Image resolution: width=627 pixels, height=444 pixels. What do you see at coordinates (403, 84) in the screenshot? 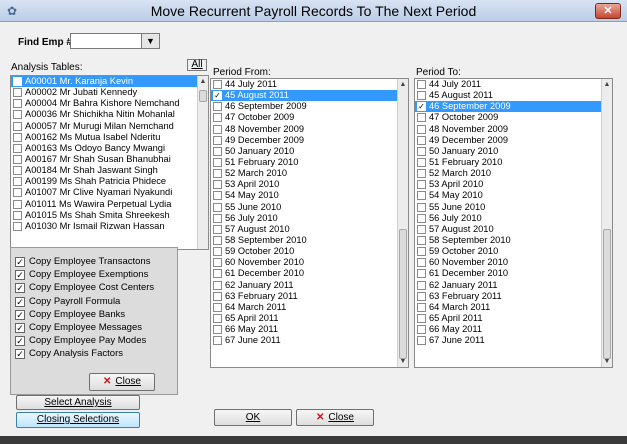
I see `scroll-up-icon: ▲` at bounding box center [403, 84].